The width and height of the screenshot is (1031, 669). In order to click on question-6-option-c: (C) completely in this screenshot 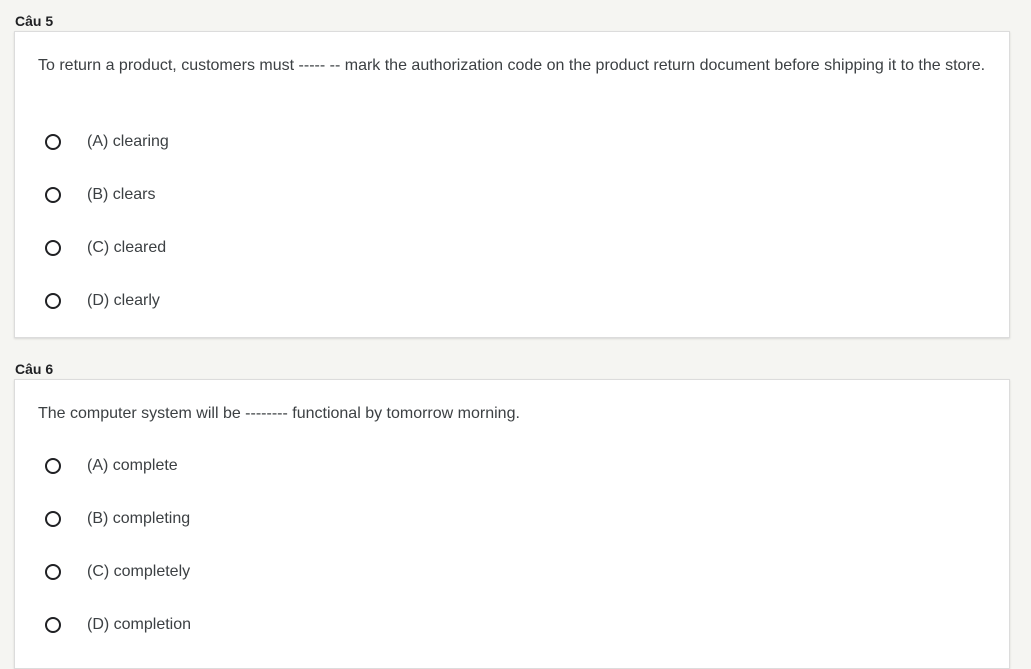, I will do `click(117, 572)`.